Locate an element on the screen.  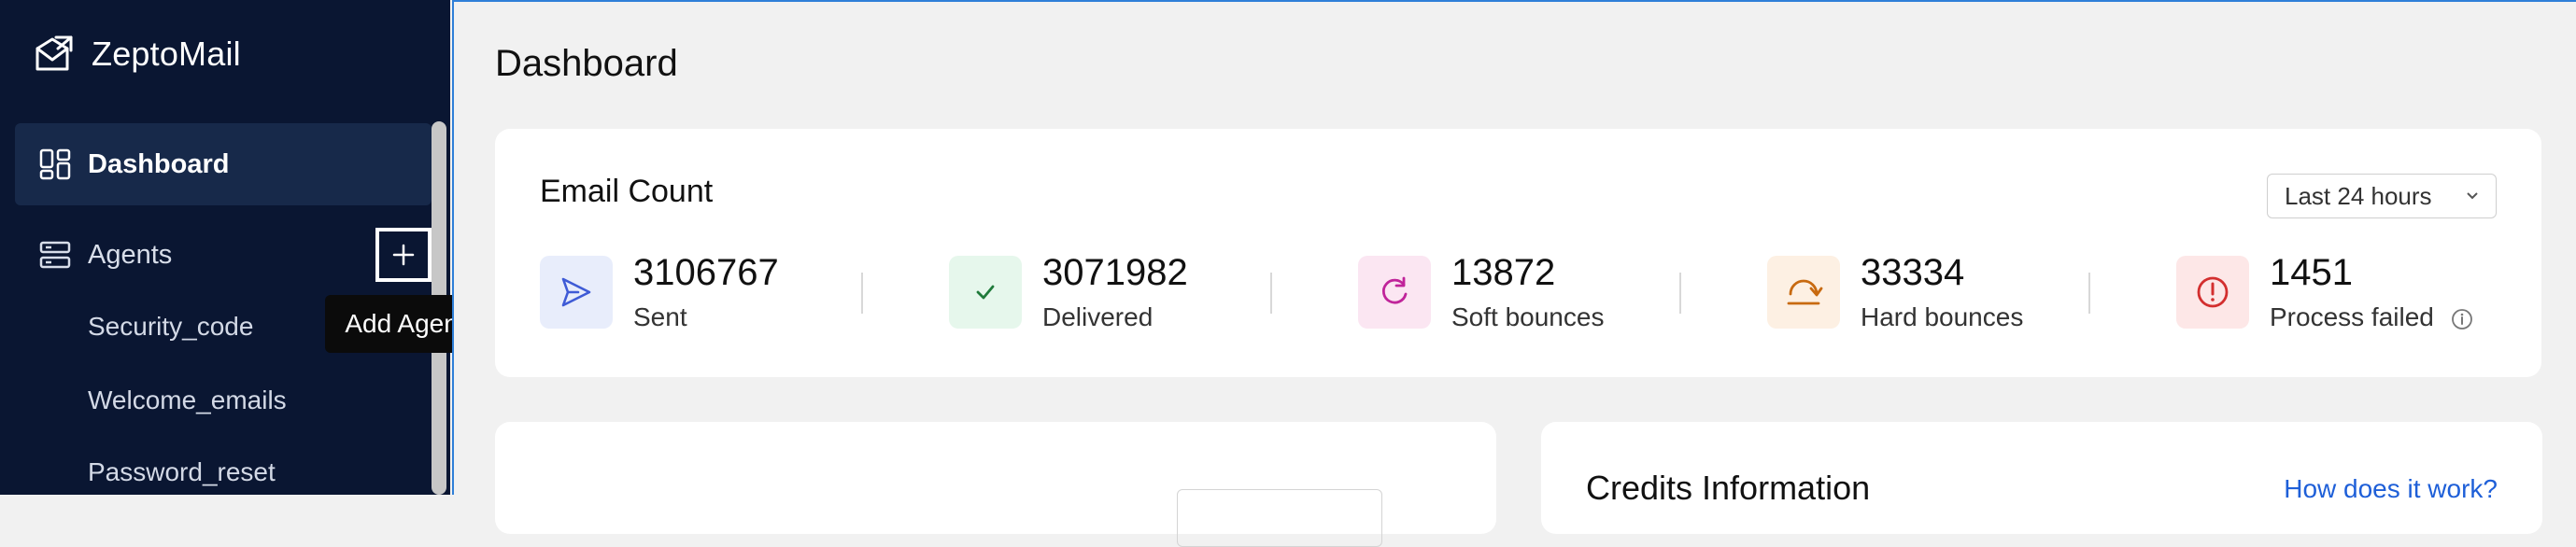
stat-label: Soft bounces is located at coordinates (1528, 316).